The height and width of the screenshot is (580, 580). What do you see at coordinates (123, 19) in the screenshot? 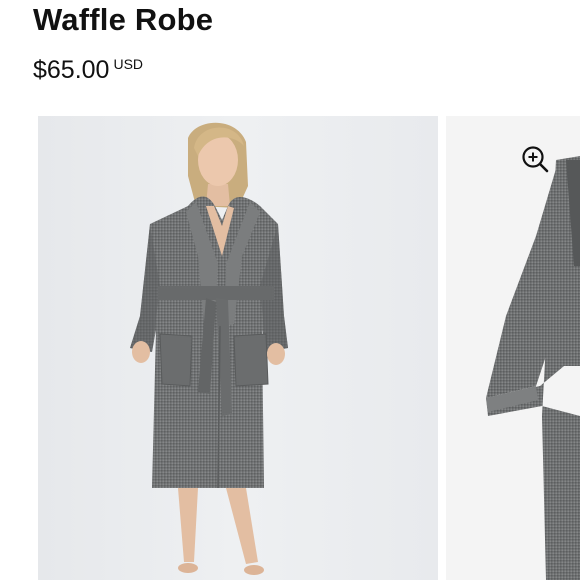
I see `product-title: Waffle Robe` at bounding box center [123, 19].